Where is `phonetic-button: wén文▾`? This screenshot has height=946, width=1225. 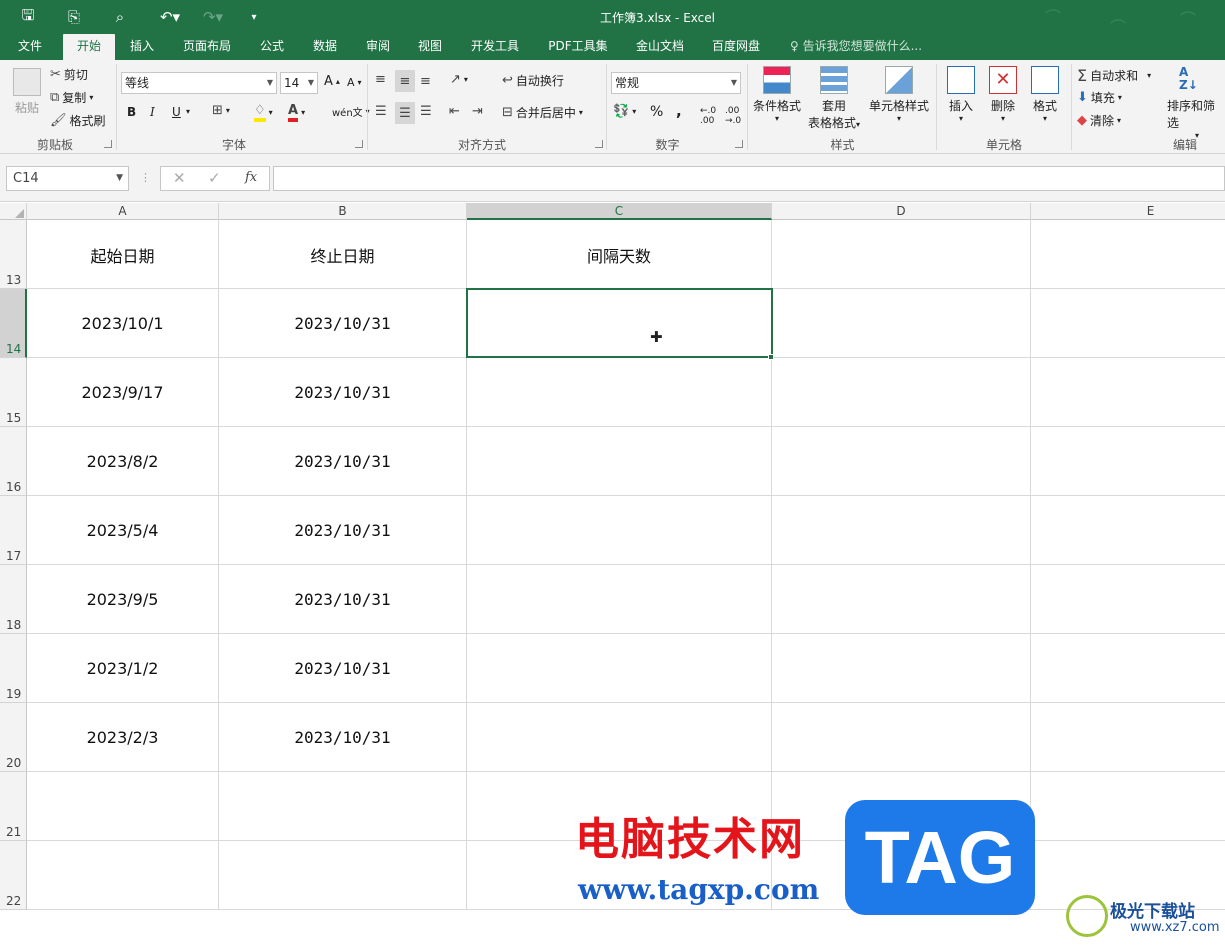 phonetic-button: wén文▾ is located at coordinates (351, 111).